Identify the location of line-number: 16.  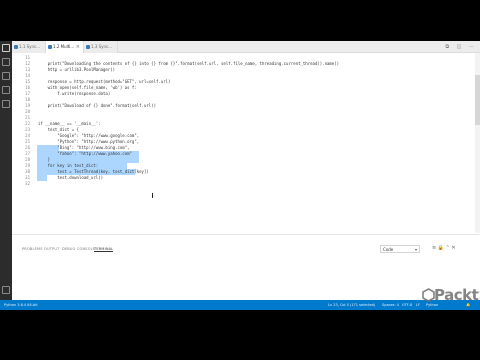
(27, 87).